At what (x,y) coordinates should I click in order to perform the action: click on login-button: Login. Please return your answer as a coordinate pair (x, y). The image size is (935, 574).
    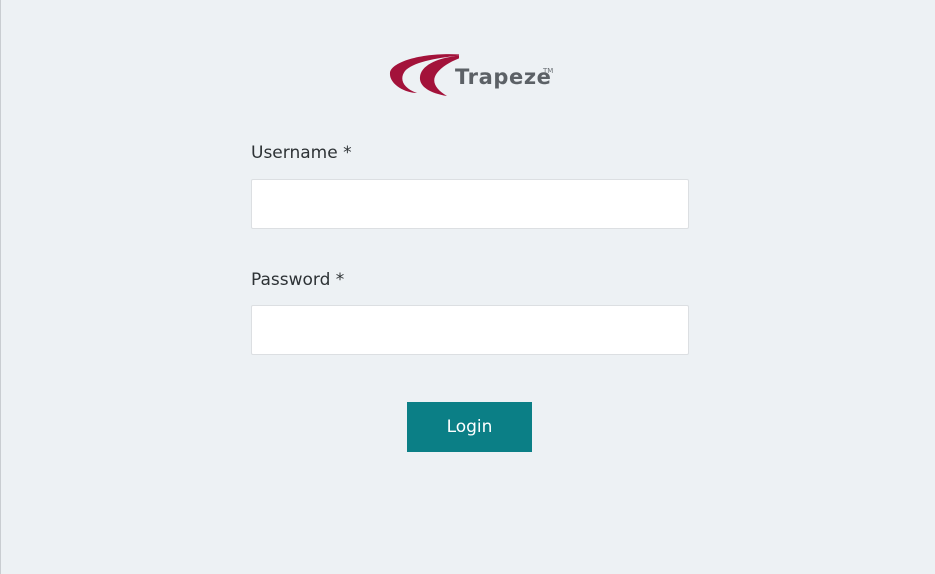
    Looking at the image, I should click on (469, 427).